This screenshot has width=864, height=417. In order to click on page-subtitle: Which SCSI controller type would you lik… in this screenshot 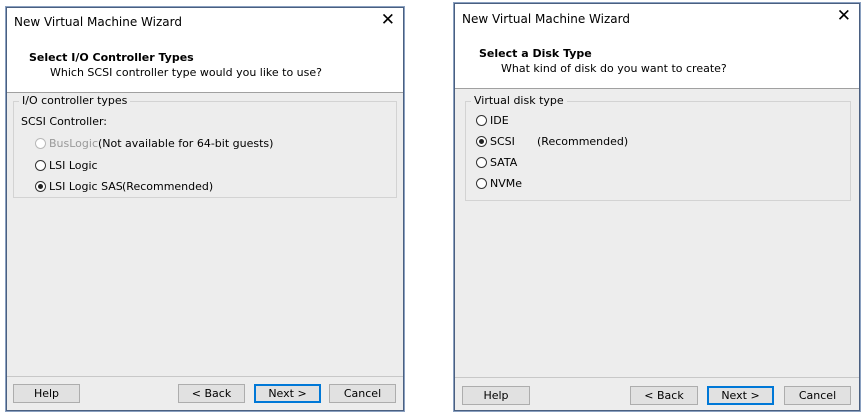, I will do `click(186, 72)`.